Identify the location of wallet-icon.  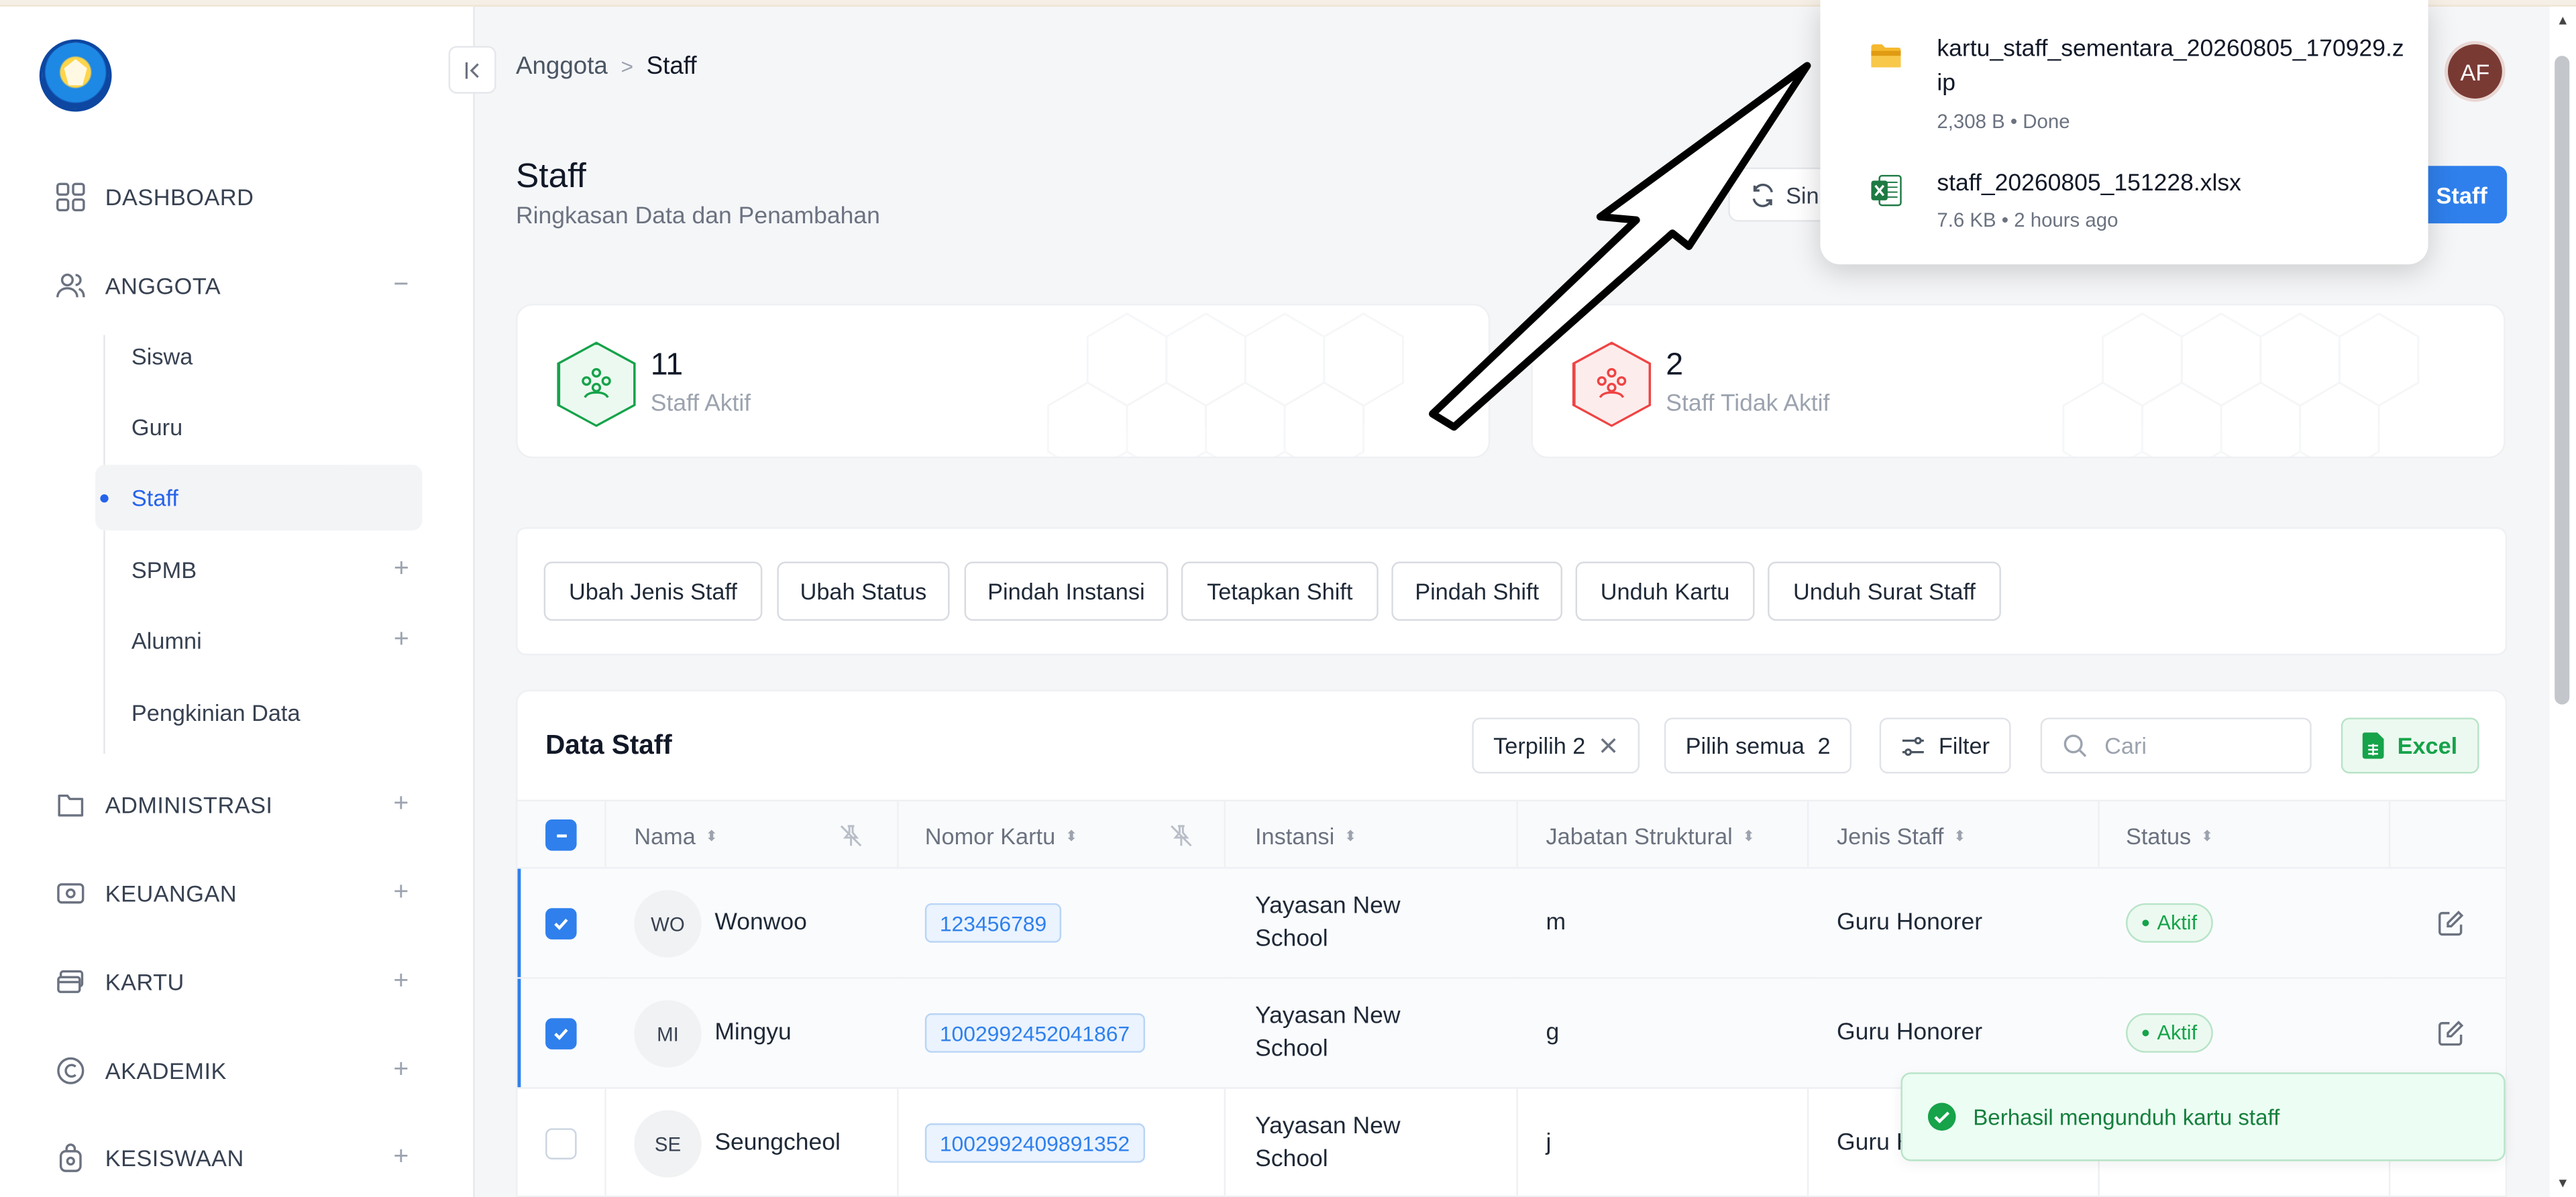
(70, 893).